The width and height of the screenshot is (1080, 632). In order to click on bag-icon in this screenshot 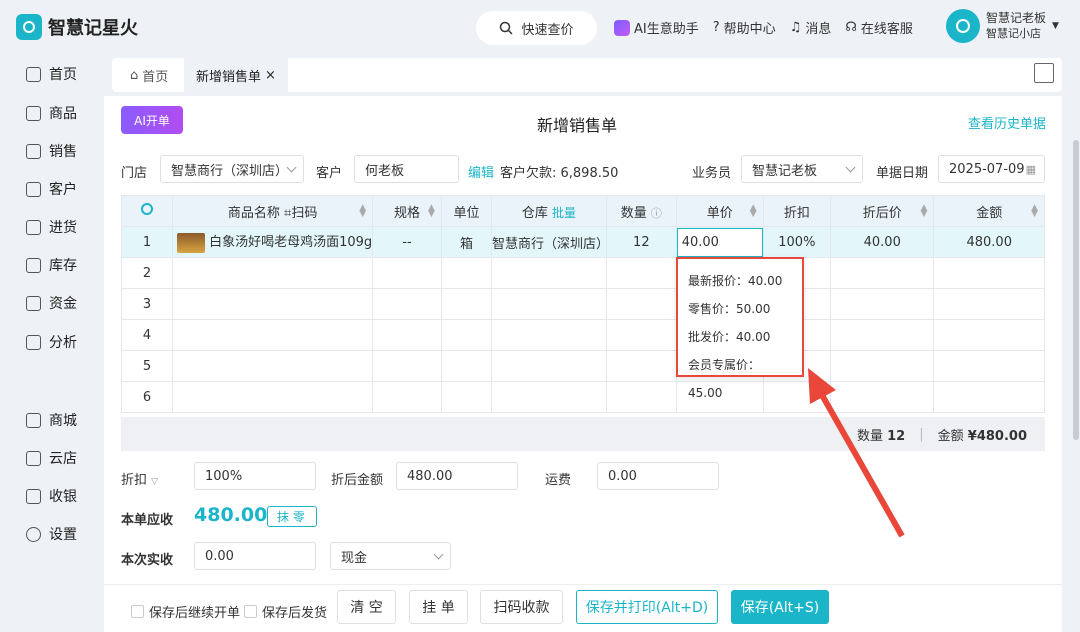, I will do `click(33, 113)`.